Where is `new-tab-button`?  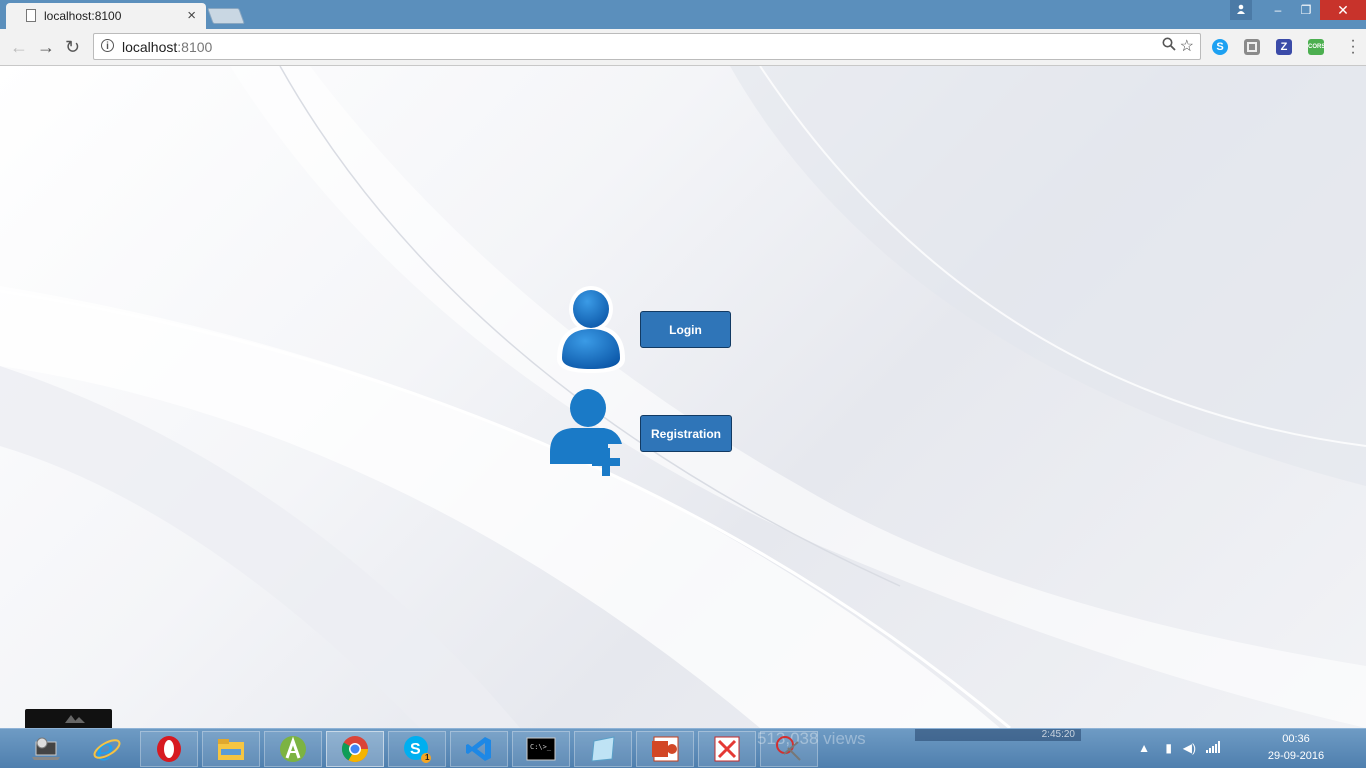 new-tab-button is located at coordinates (226, 16).